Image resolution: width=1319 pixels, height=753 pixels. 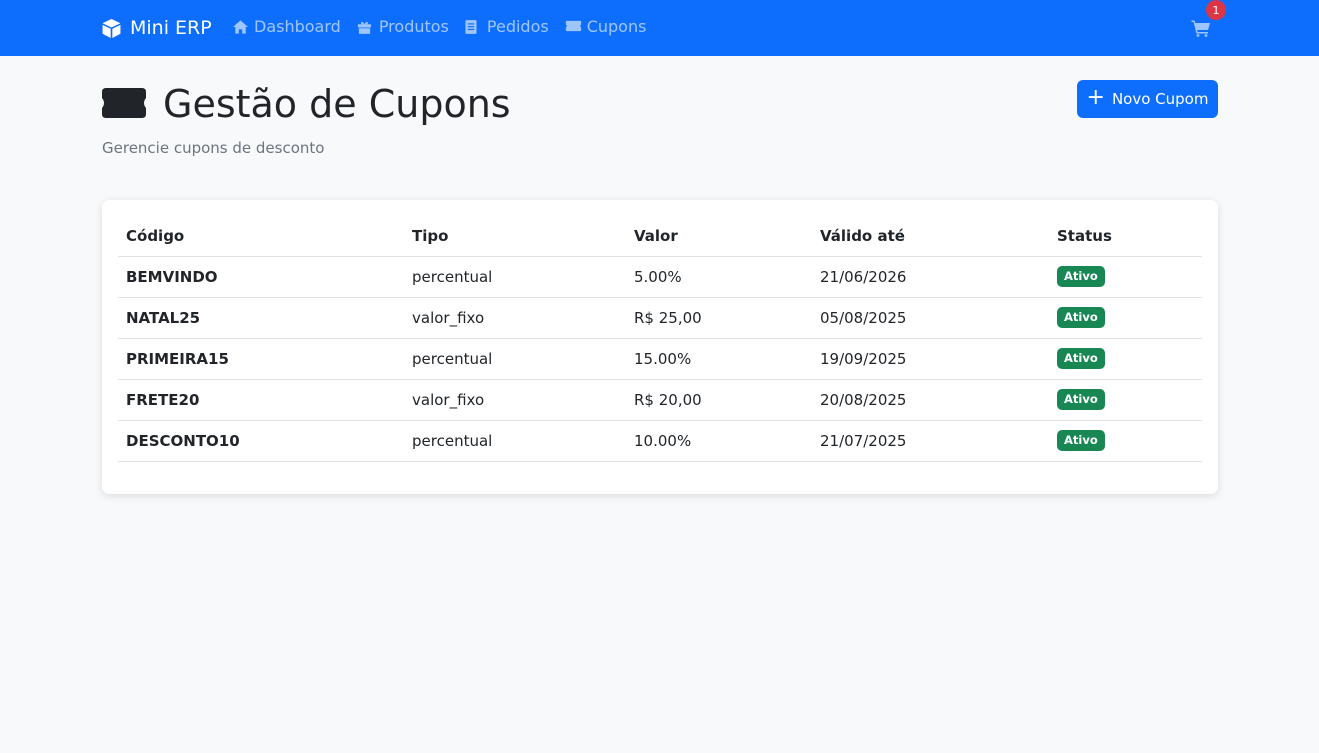 I want to click on plus-icon: +, so click(x=1095, y=97).